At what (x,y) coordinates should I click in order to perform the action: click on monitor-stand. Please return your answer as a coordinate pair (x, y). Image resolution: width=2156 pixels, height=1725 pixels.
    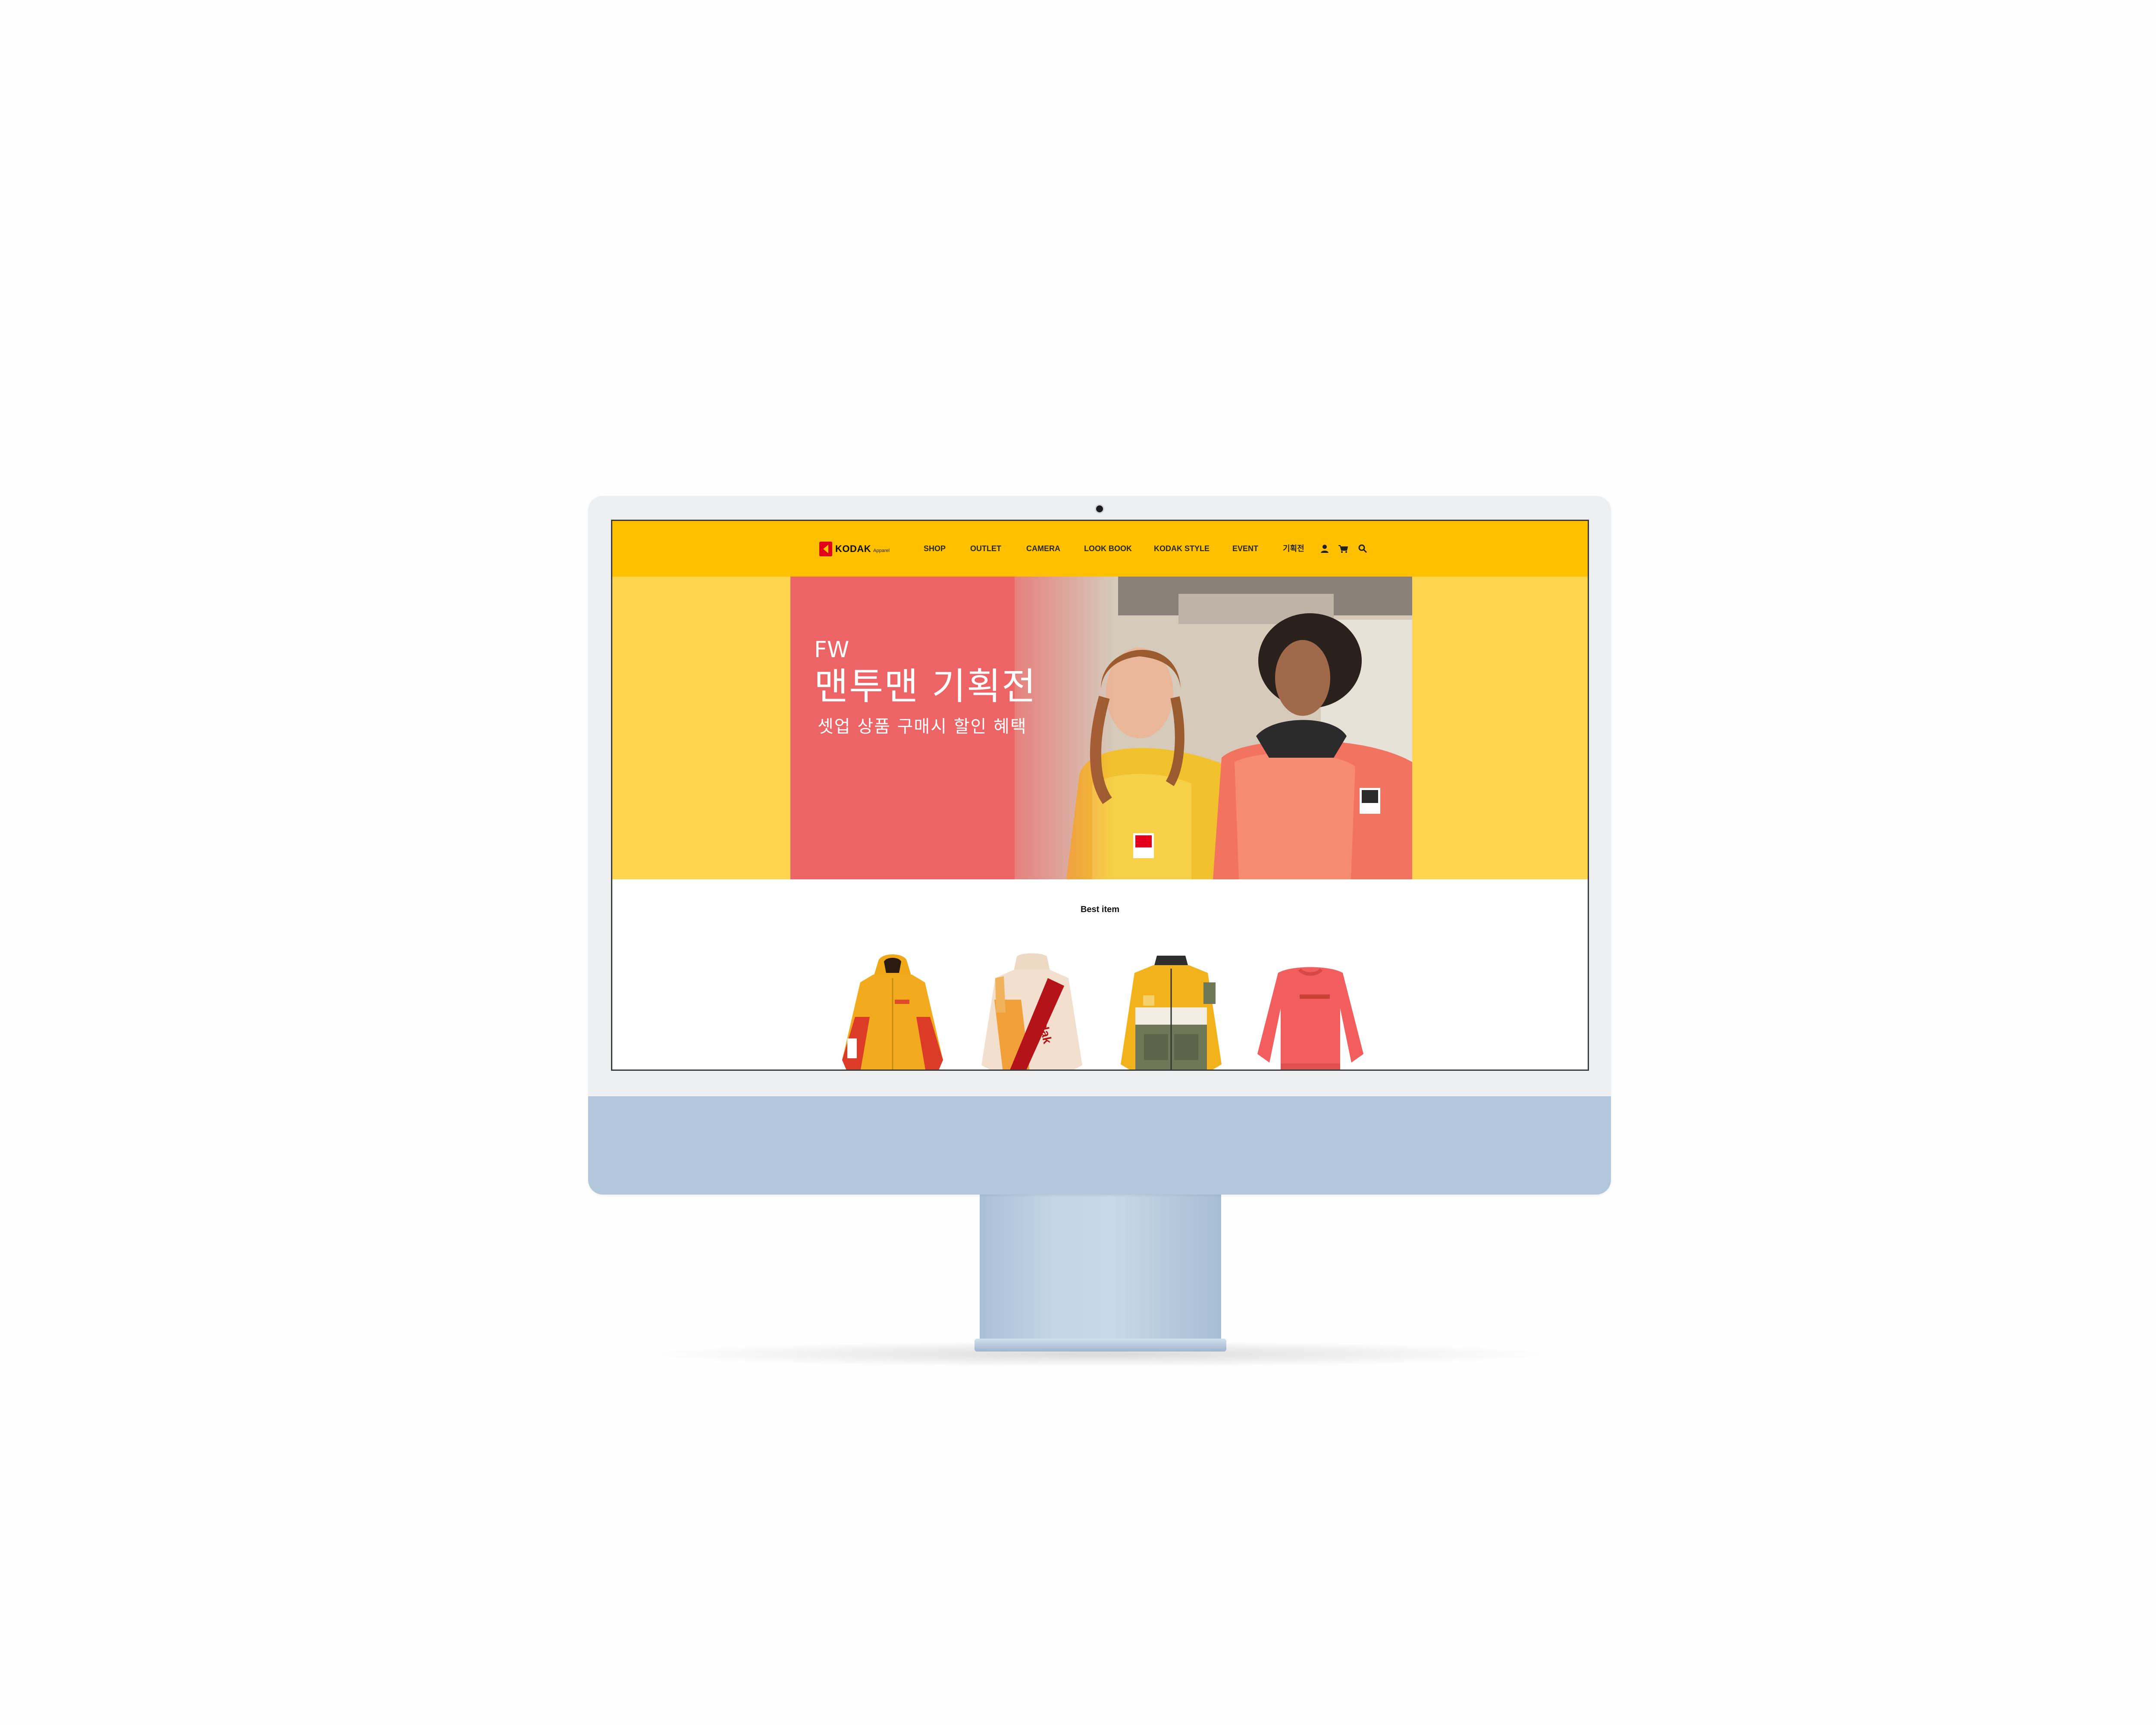
    Looking at the image, I should click on (1100, 1269).